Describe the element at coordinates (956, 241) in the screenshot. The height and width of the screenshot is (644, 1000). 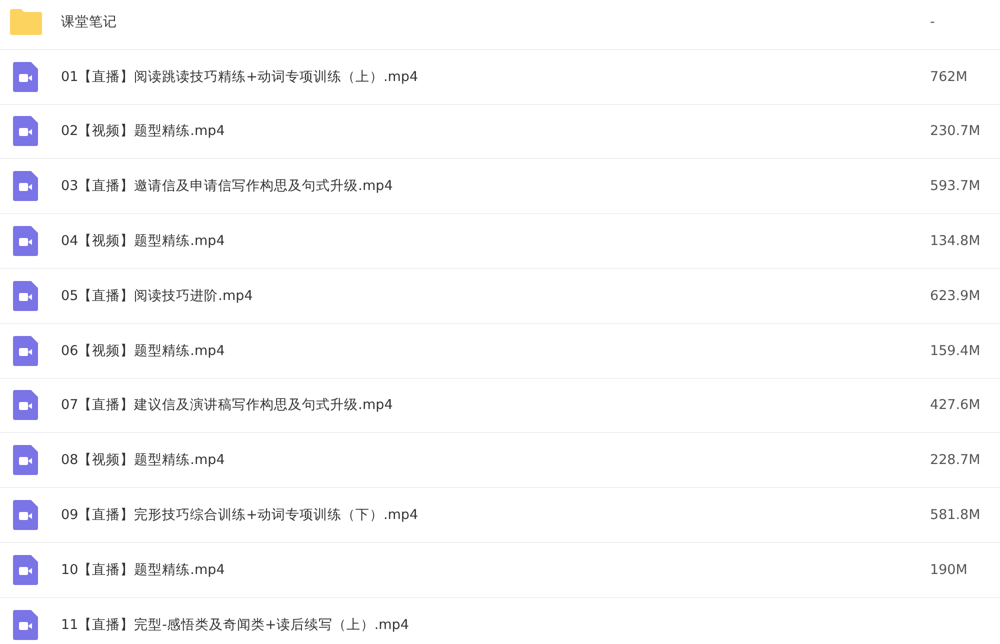
I see `file-size: 134.8M` at that location.